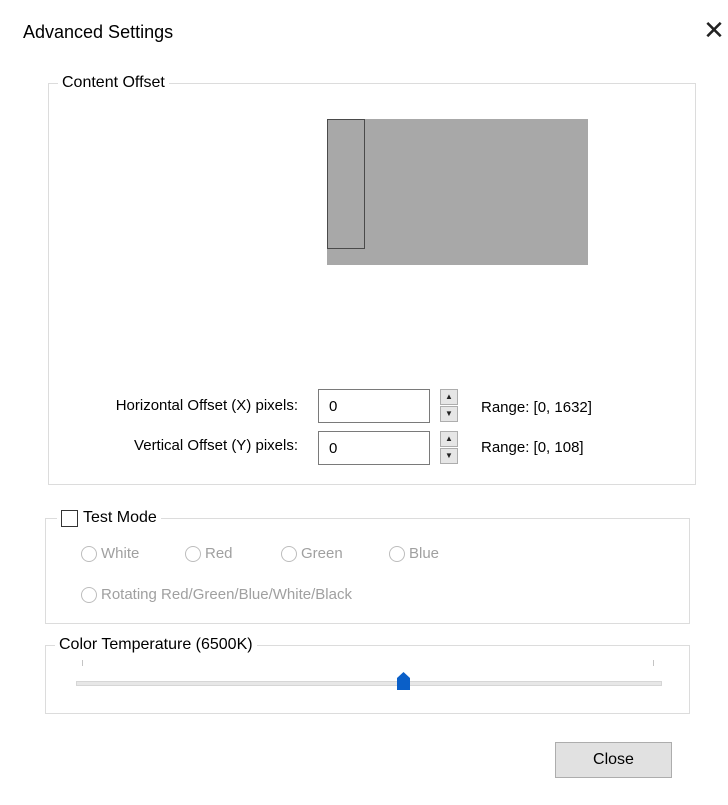 This screenshot has width=728, height=805. I want to click on horizontal-offset-stepper: ▲ ▼, so click(449, 406).